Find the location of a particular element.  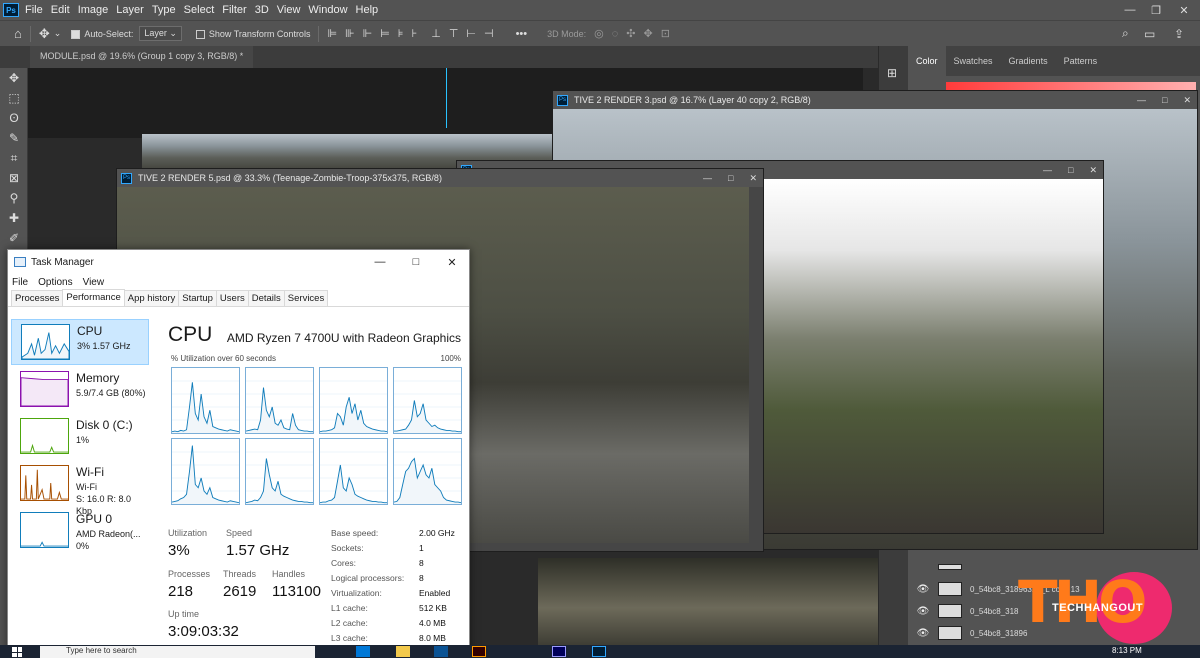

more-icon: ••• is located at coordinates (522, 34).